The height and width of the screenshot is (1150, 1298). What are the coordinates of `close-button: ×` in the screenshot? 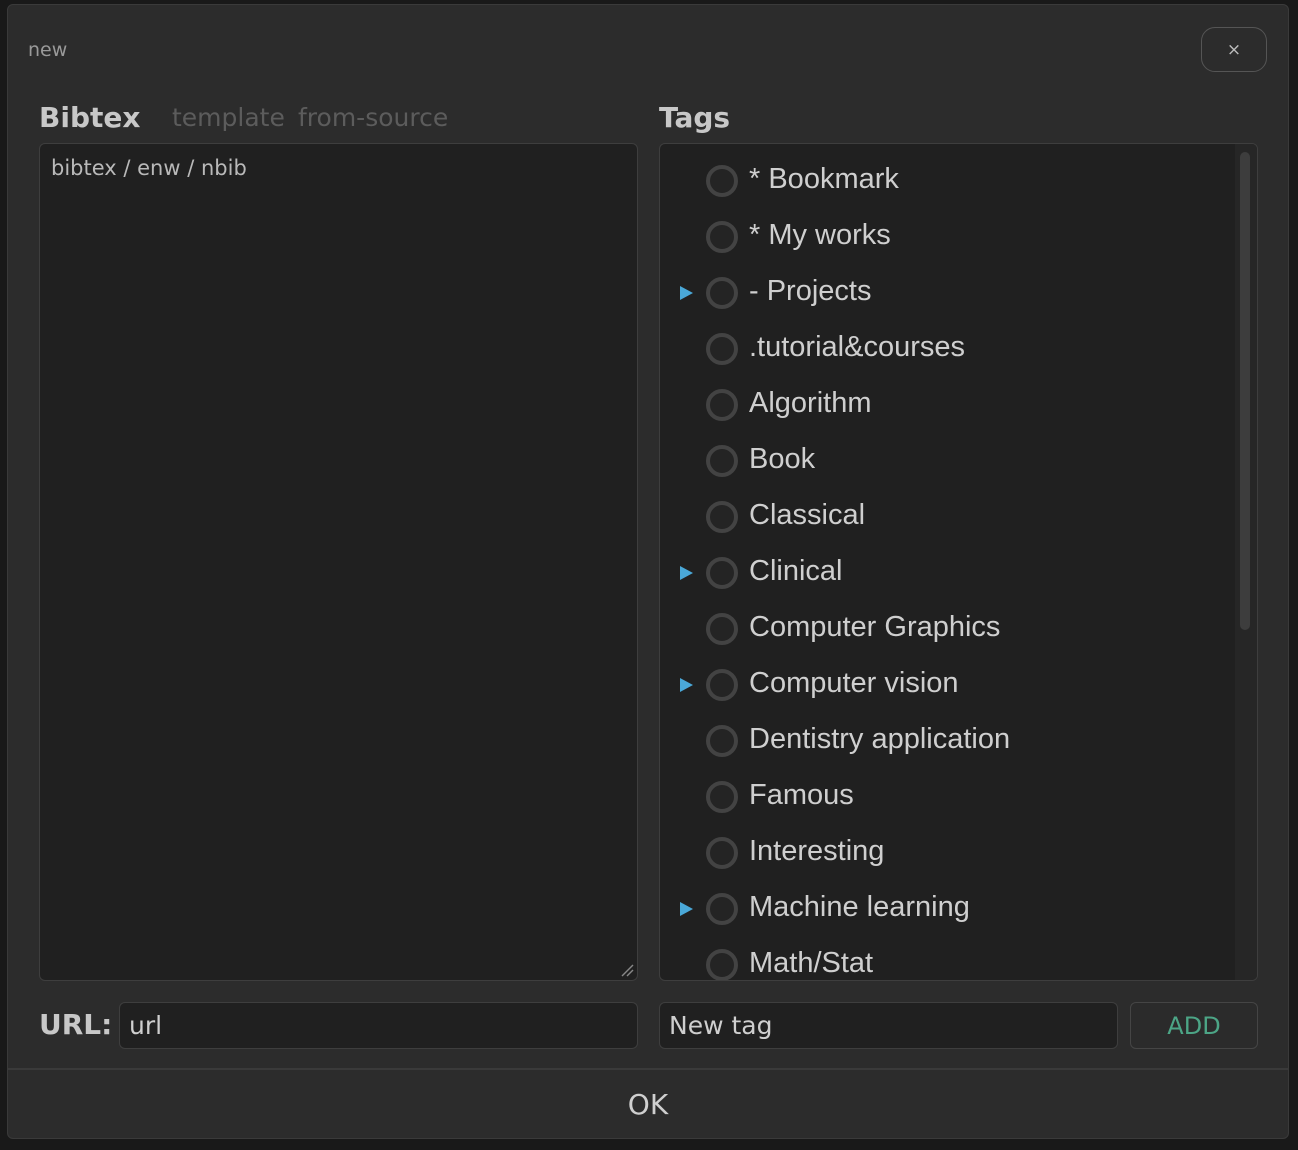 It's located at (1234, 49).